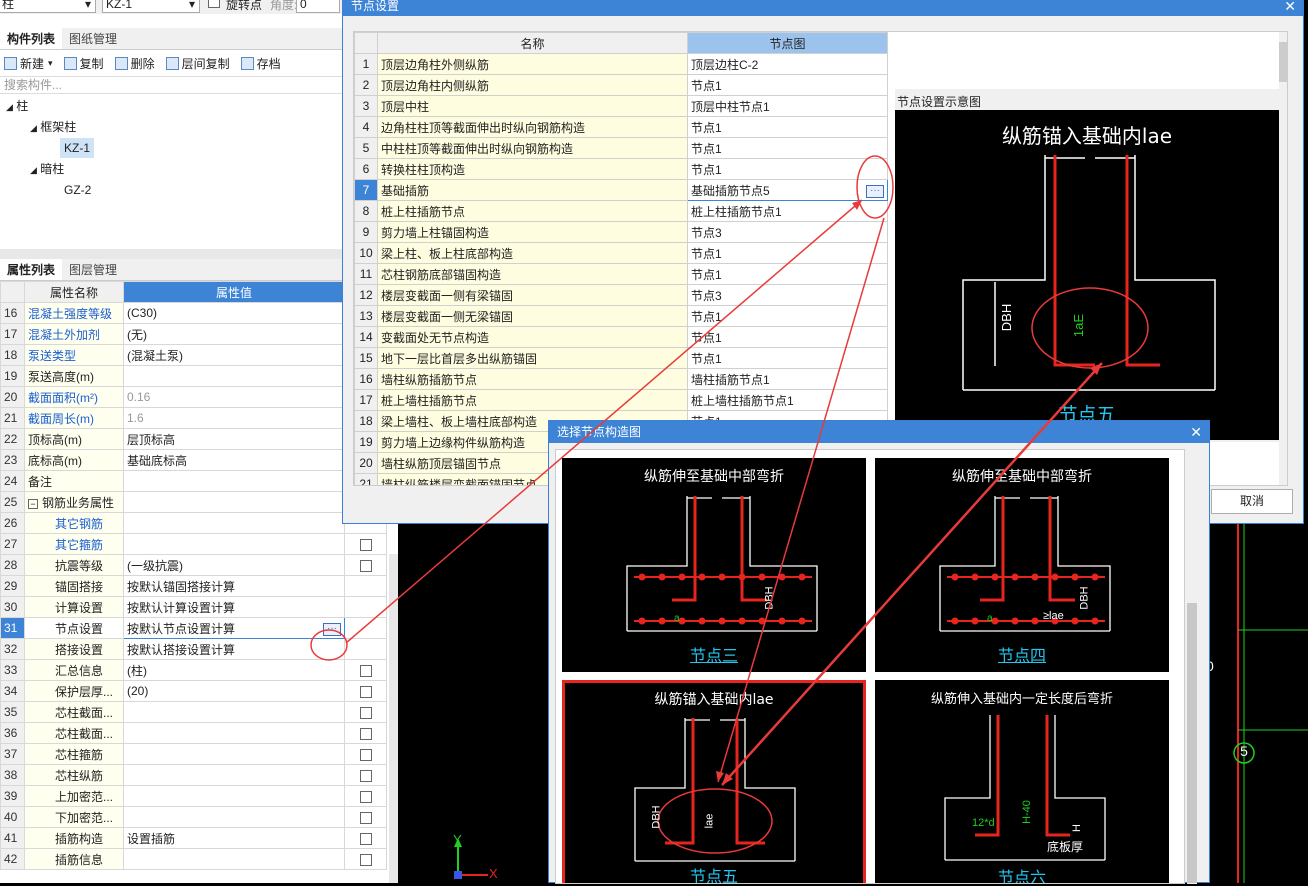 This screenshot has height=886, width=1308. I want to click on node-row: 4 边角柱柱顶等截面伸出时纵向钢筋构造 节点1, so click(621, 127).